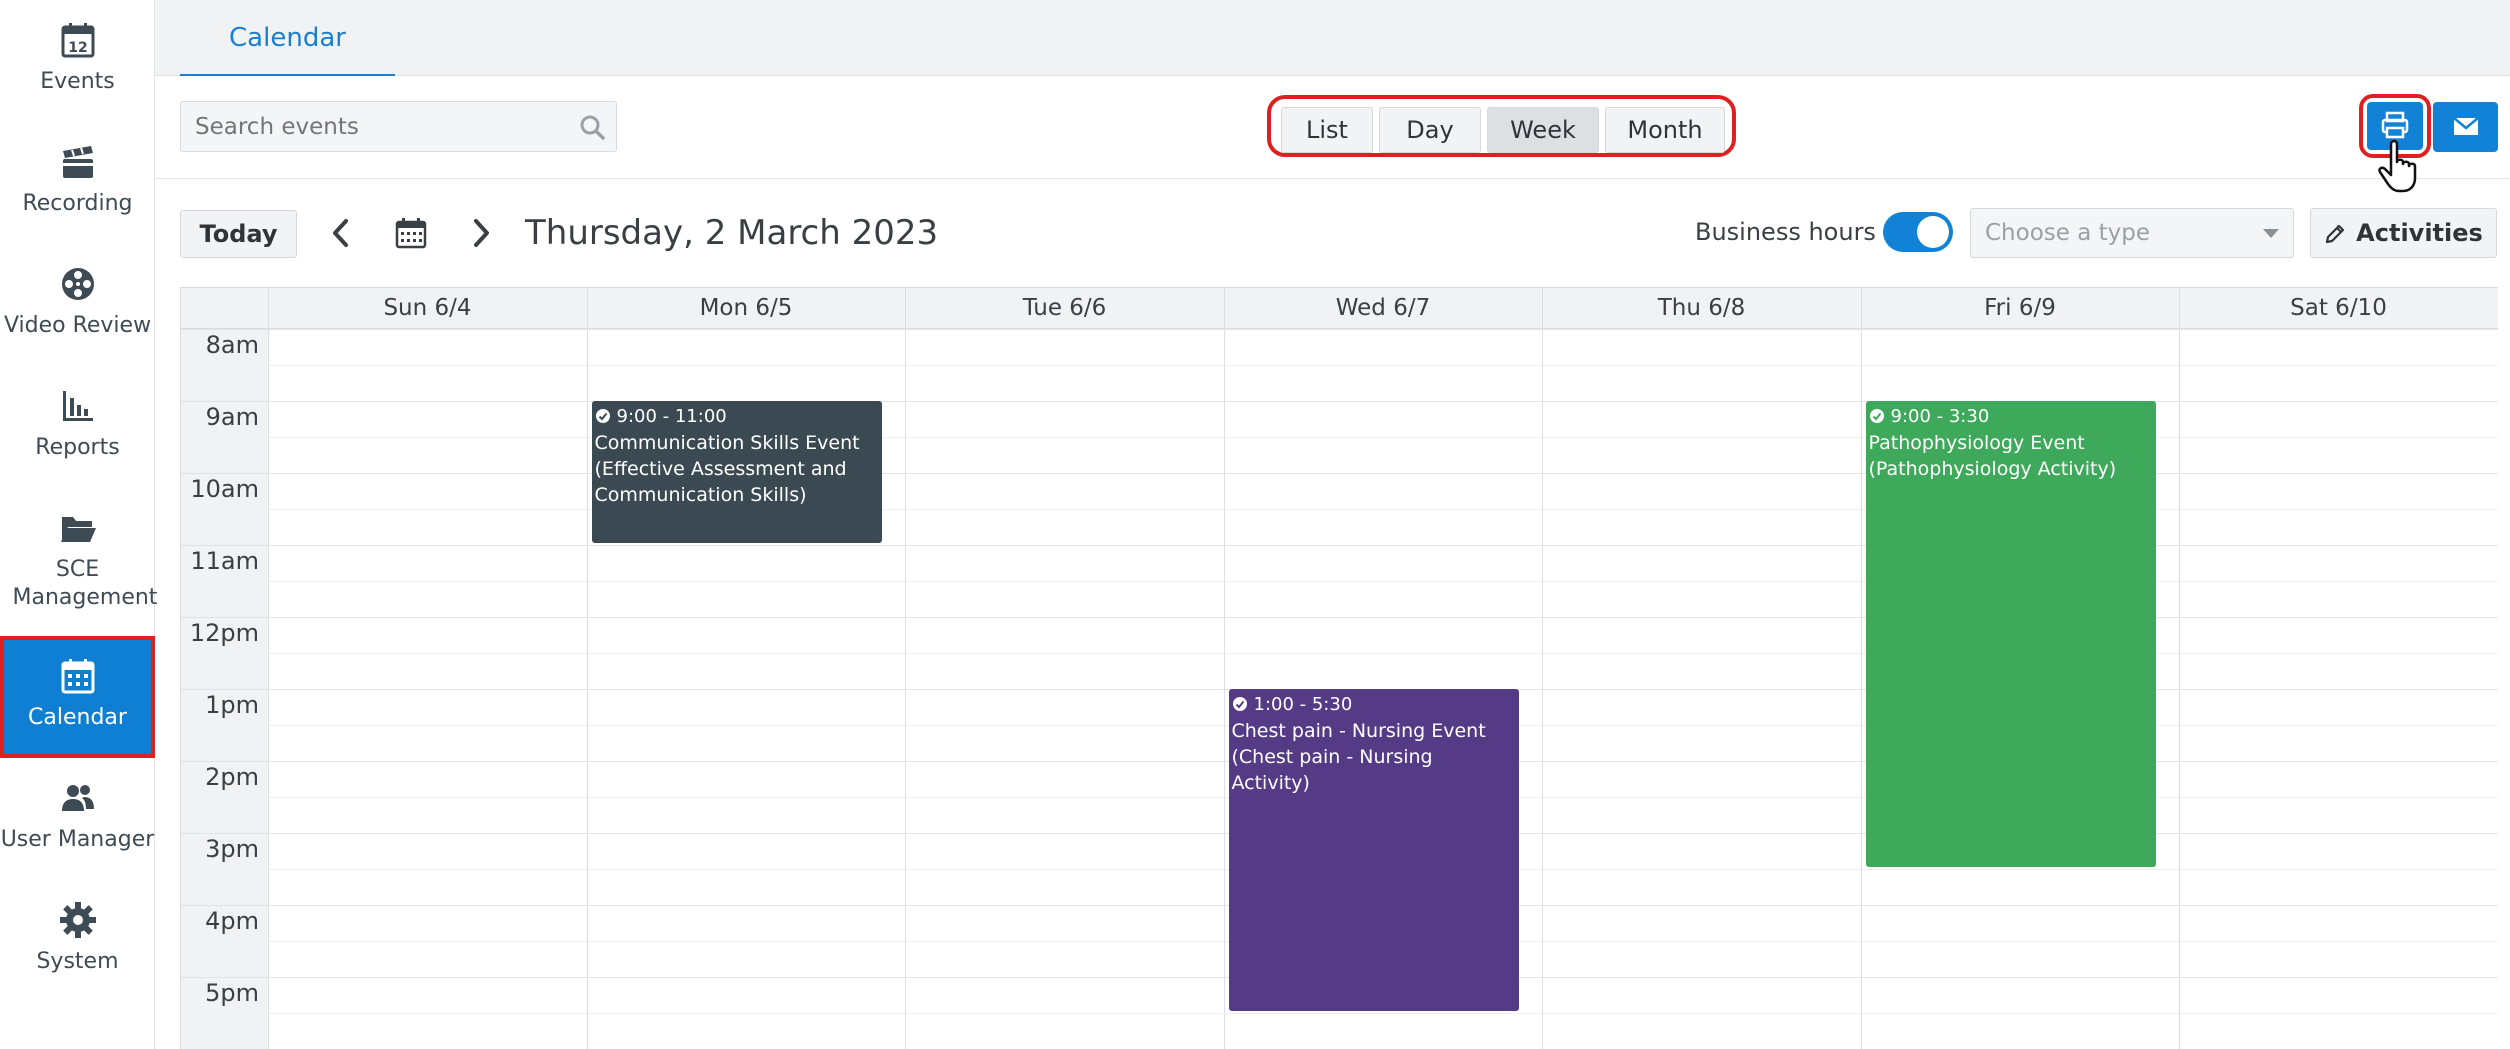 The height and width of the screenshot is (1049, 2510). Describe the element at coordinates (287, 38) in the screenshot. I see `tab-calendar: Calendar` at that location.